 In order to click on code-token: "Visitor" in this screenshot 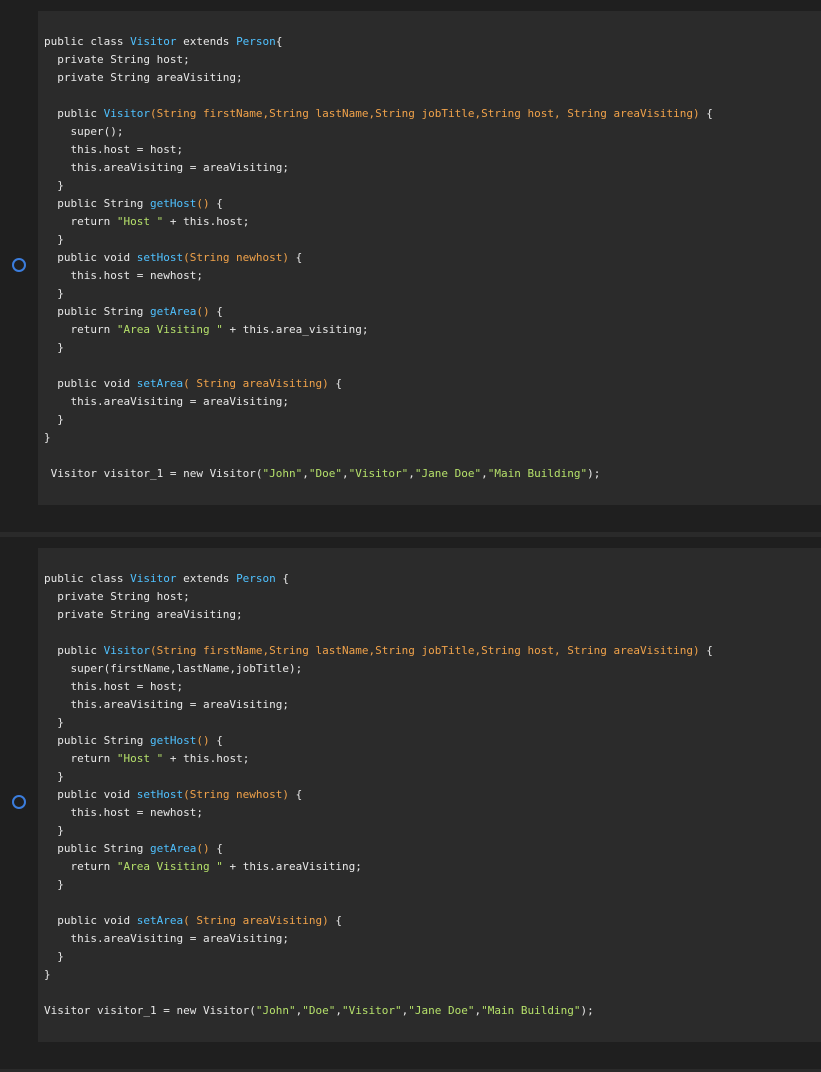, I will do `click(372, 1010)`.